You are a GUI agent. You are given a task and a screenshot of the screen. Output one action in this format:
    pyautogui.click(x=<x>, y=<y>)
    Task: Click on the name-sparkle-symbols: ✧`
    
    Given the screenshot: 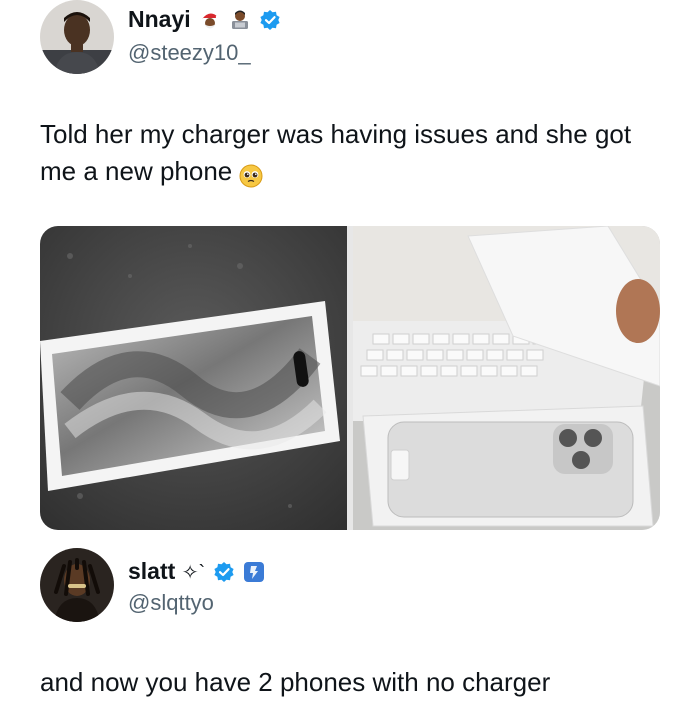 What is the action you would take?
    pyautogui.click(x=193, y=573)
    